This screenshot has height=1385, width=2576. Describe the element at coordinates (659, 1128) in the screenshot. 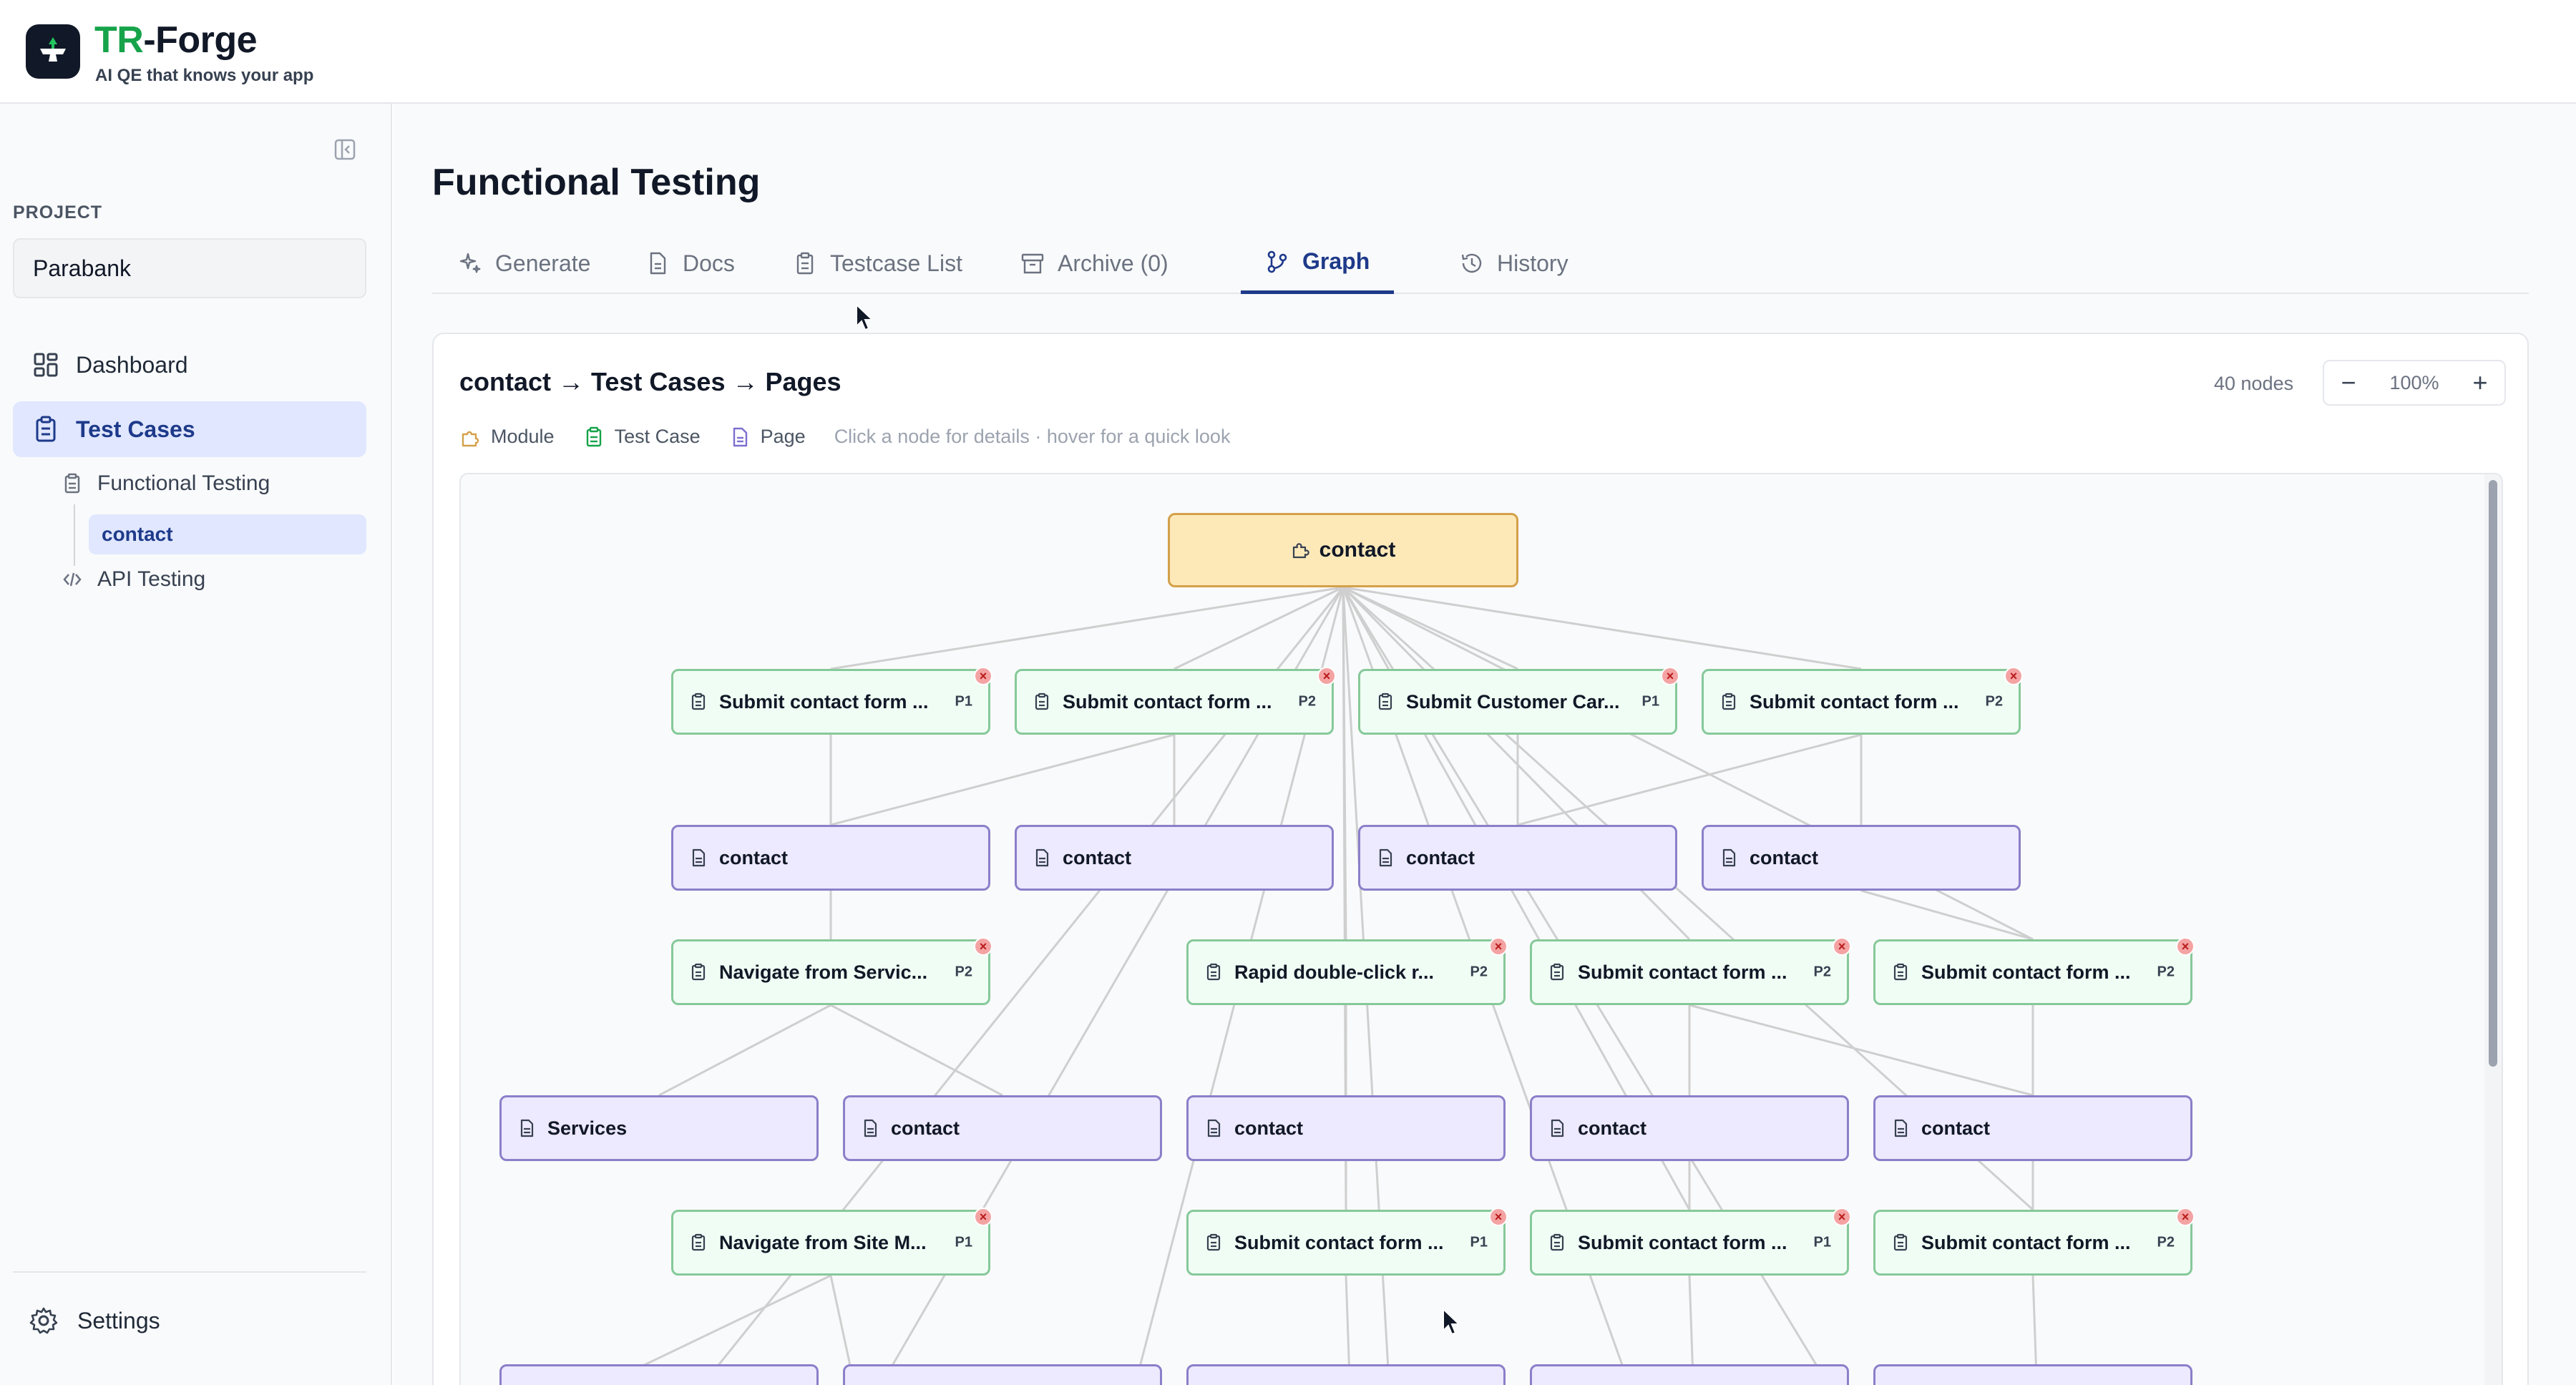

I see `graph-page-node: Services` at that location.